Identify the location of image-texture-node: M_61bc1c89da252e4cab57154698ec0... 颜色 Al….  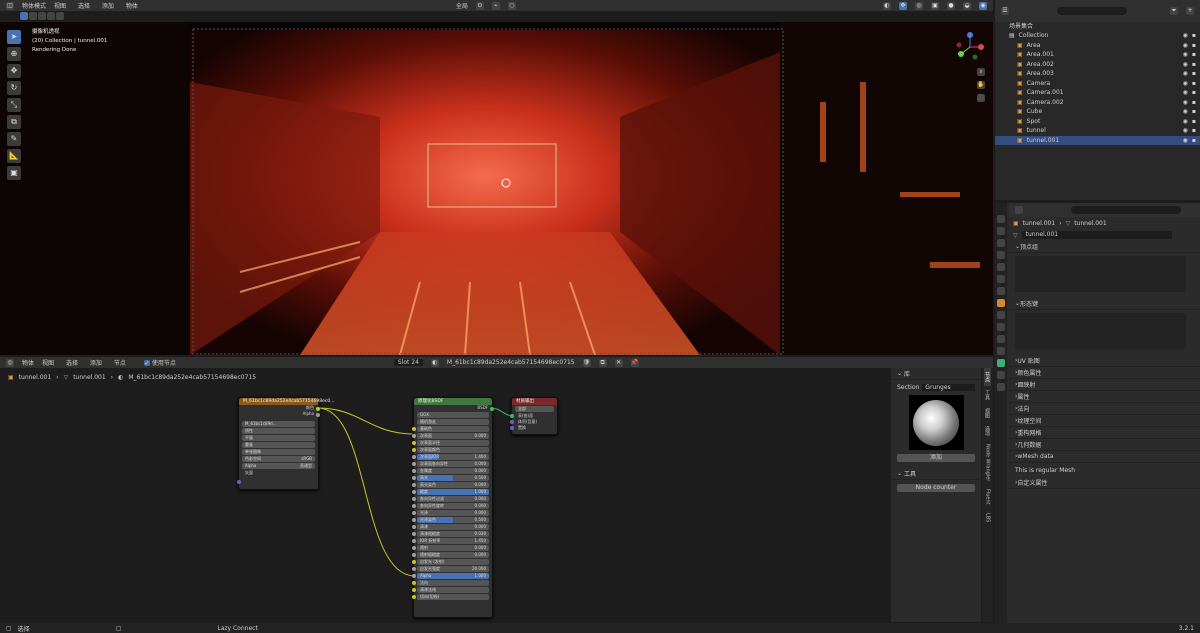
(285, 443).